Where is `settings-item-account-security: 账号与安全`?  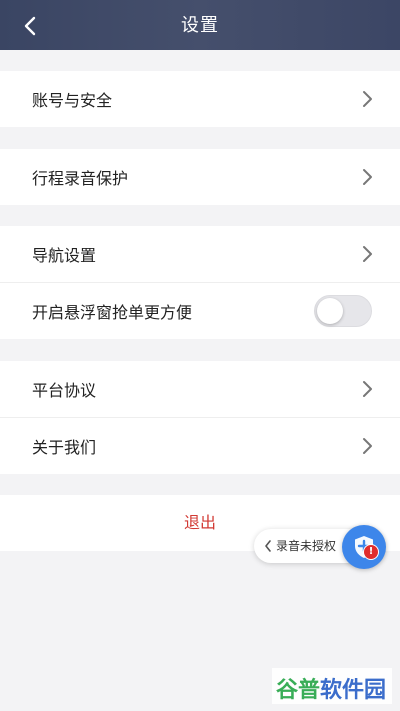 settings-item-account-security: 账号与安全 is located at coordinates (200, 99).